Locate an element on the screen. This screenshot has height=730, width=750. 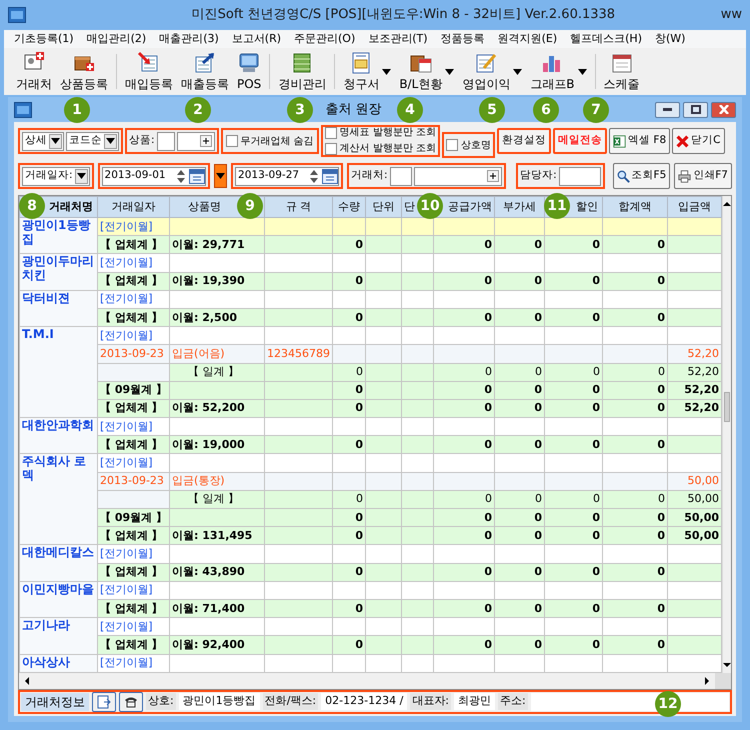
company-name-cell: 대한안과학회 is located at coordinates (59, 436).